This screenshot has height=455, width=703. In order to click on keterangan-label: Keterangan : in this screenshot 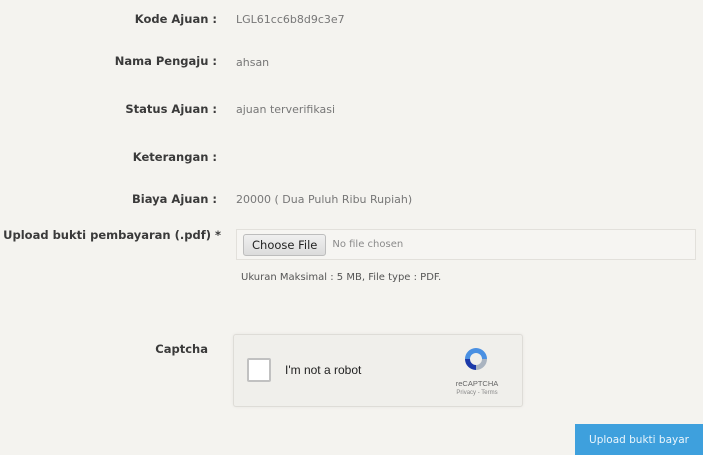, I will do `click(174, 157)`.